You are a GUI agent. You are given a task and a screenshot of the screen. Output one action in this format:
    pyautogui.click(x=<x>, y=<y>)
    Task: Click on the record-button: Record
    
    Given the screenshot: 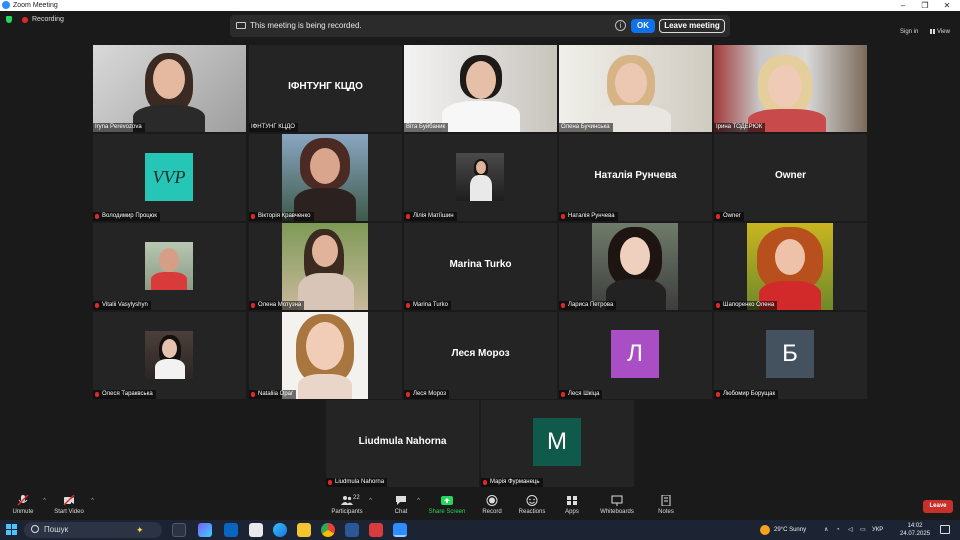 What is the action you would take?
    pyautogui.click(x=492, y=506)
    